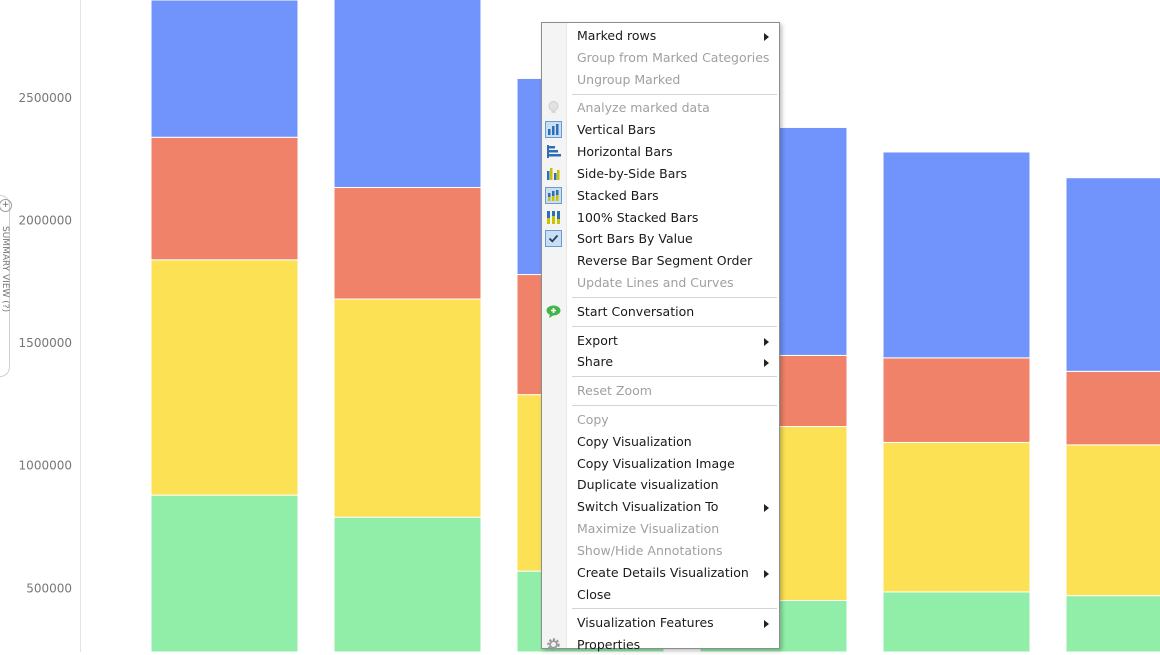 This screenshot has height=655, width=1160. What do you see at coordinates (650, 550) in the screenshot?
I see `menu-item-label: Show/Hide Annotations` at bounding box center [650, 550].